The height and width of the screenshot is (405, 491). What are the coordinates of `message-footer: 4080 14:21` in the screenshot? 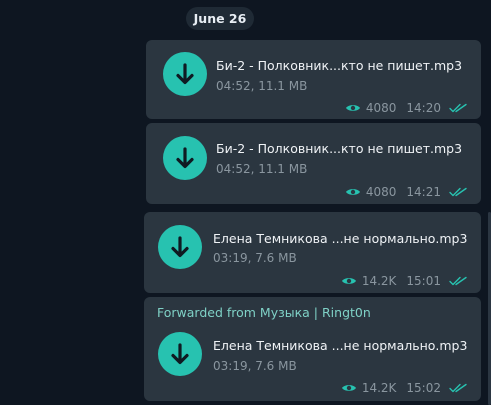 It's located at (406, 192).